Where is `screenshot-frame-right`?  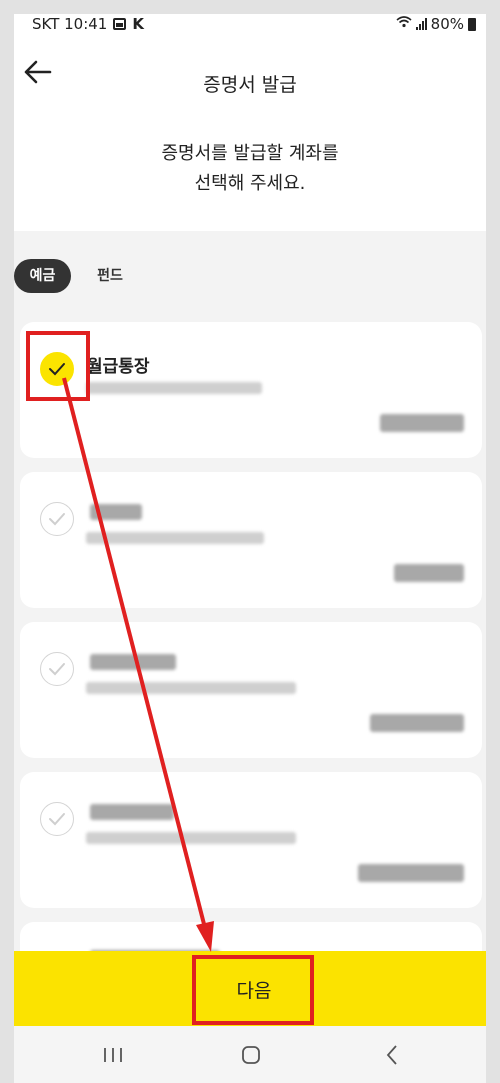 screenshot-frame-right is located at coordinates (493, 541).